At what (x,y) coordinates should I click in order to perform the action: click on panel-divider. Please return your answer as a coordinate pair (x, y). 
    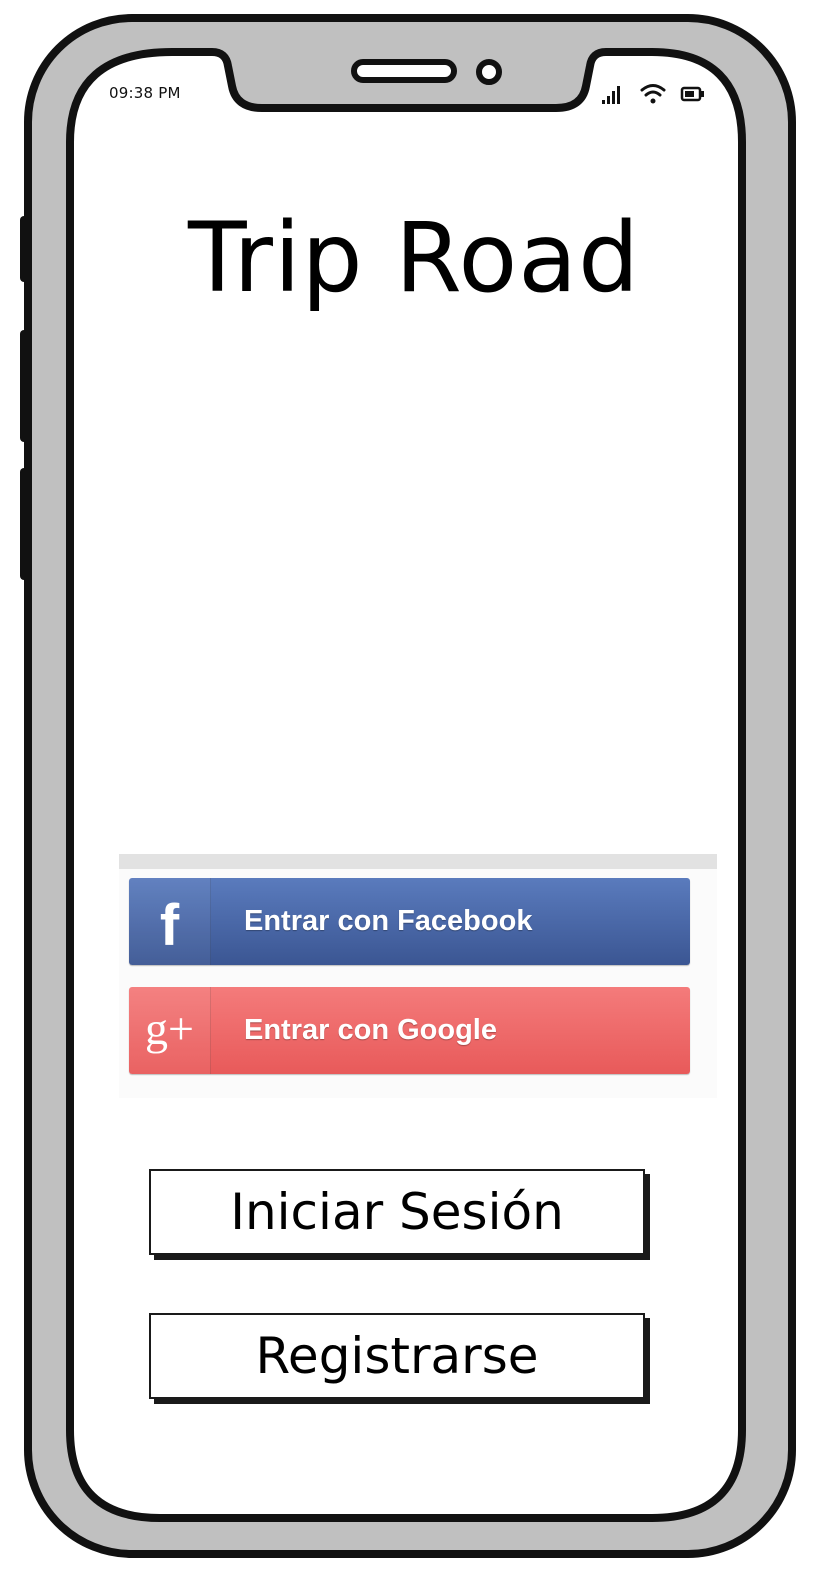
    Looking at the image, I should click on (418, 861).